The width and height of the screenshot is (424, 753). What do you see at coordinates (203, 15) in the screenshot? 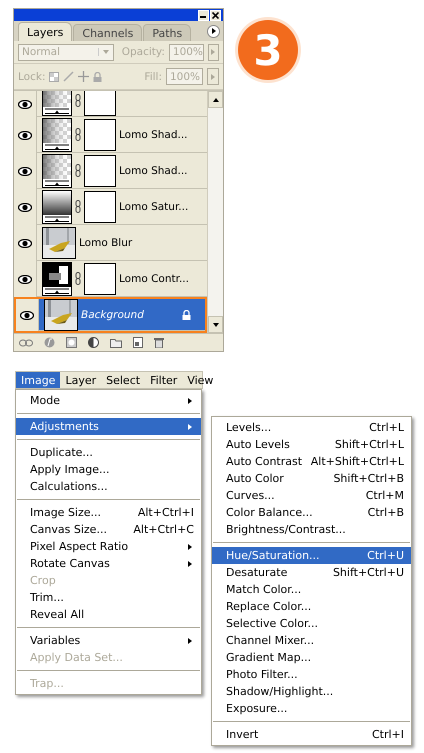
I see `minimize-button` at bounding box center [203, 15].